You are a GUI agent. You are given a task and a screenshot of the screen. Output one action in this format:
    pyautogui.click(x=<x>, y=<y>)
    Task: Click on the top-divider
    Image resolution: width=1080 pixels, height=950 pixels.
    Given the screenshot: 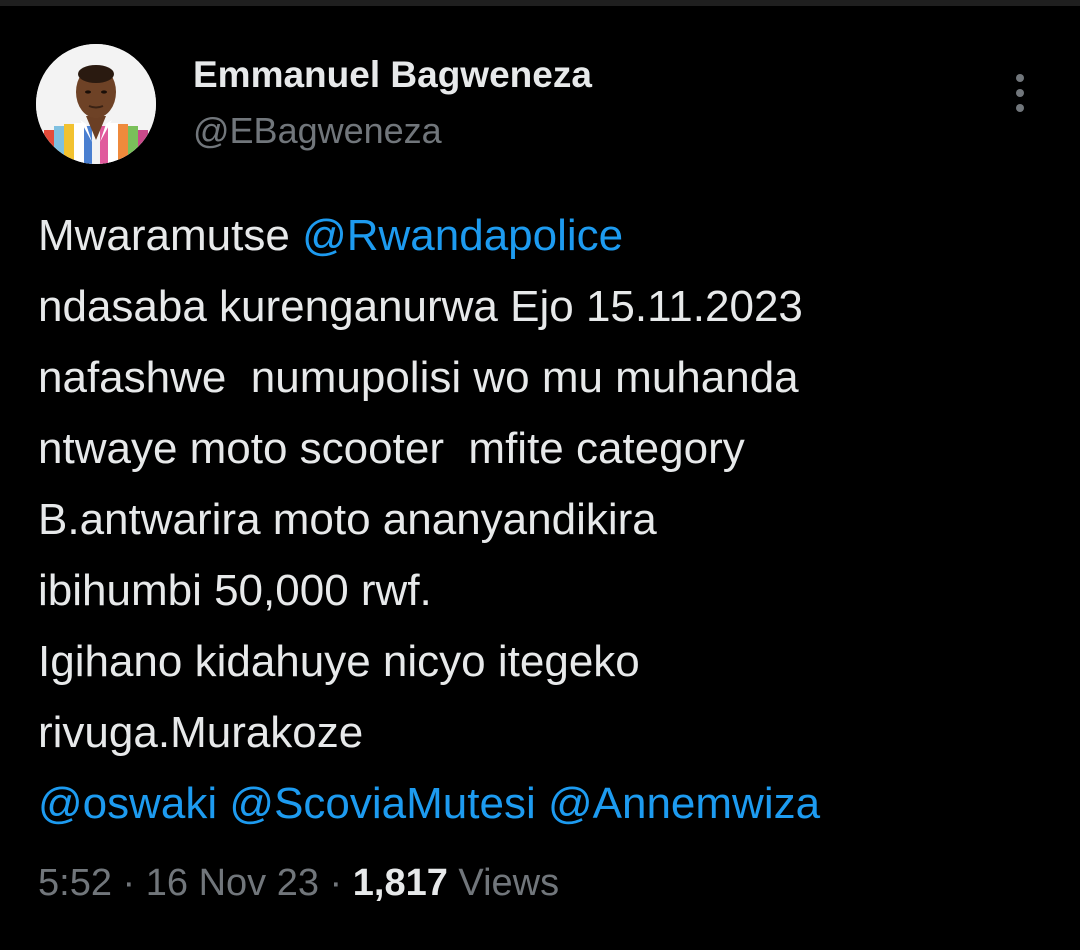 What is the action you would take?
    pyautogui.click(x=540, y=3)
    